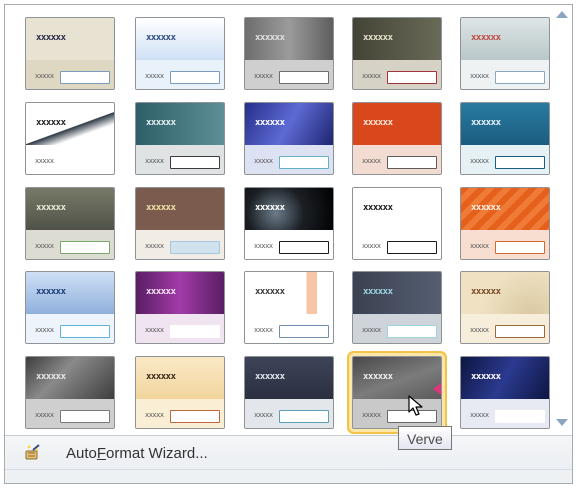 This screenshot has width=577, height=489. Describe the element at coordinates (81, 453) in the screenshot. I see `wizard-label-pre: Auto` at that location.